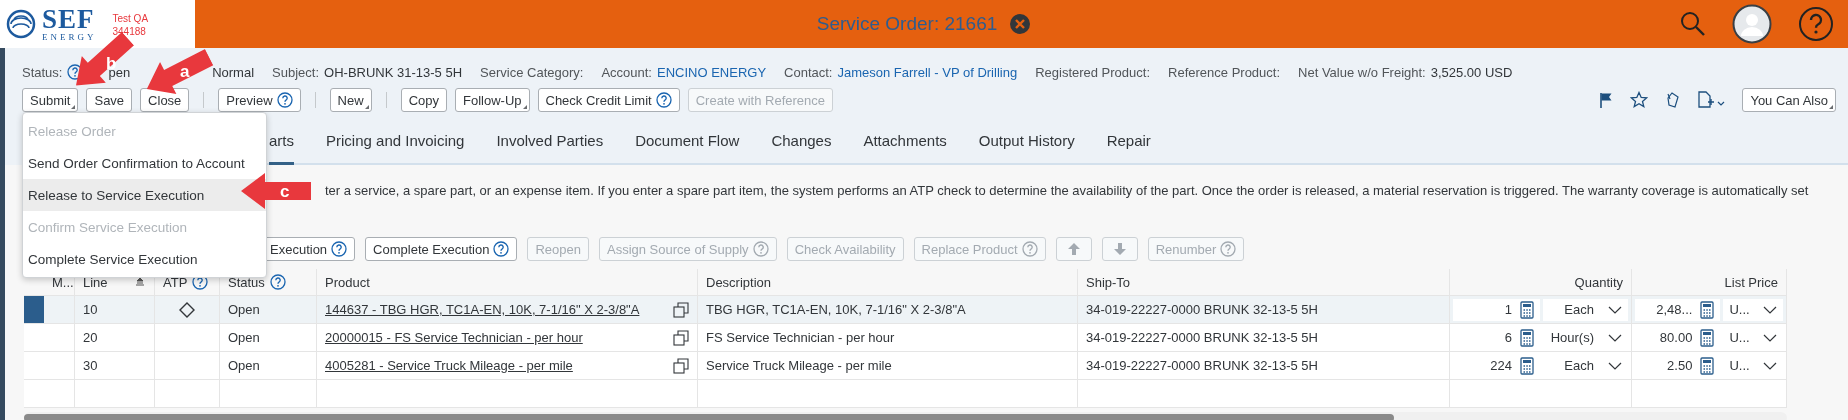 This screenshot has width=1848, height=420. Describe the element at coordinates (927, 72) in the screenshot. I see `field-link: Jameson Farrell - VP of Drilling` at that location.